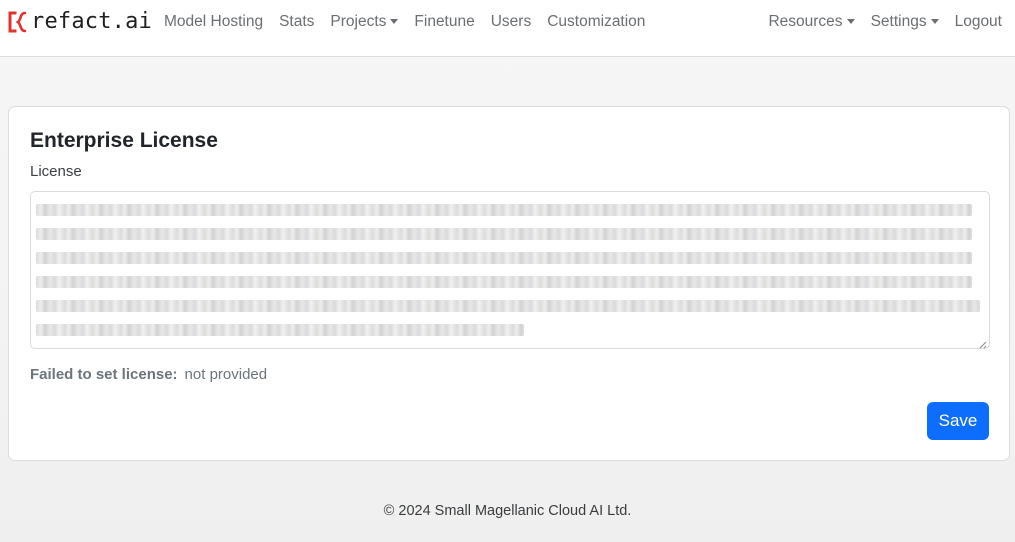 The width and height of the screenshot is (1015, 542). What do you see at coordinates (18, 22) in the screenshot?
I see `refact-logo-icon` at bounding box center [18, 22].